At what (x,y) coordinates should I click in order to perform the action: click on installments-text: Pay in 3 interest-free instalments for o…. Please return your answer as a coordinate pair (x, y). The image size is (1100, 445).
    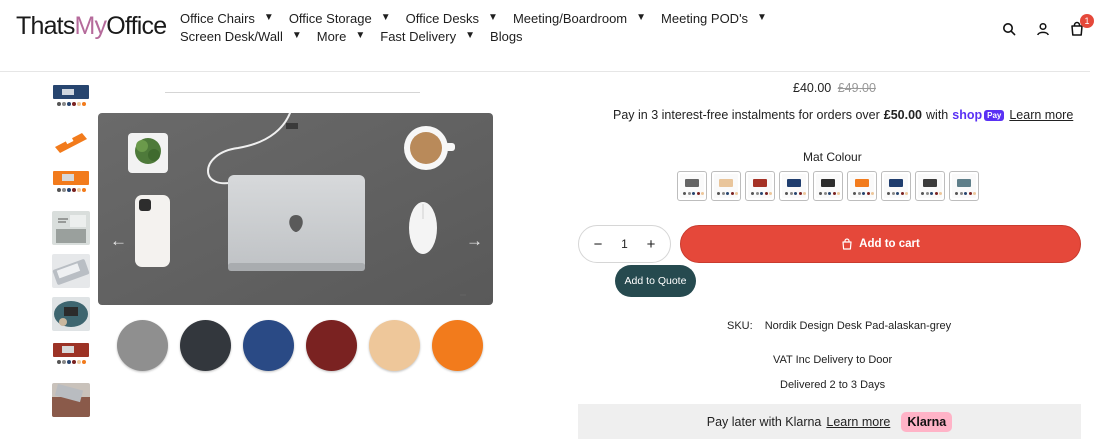
    Looking at the image, I should click on (746, 115).